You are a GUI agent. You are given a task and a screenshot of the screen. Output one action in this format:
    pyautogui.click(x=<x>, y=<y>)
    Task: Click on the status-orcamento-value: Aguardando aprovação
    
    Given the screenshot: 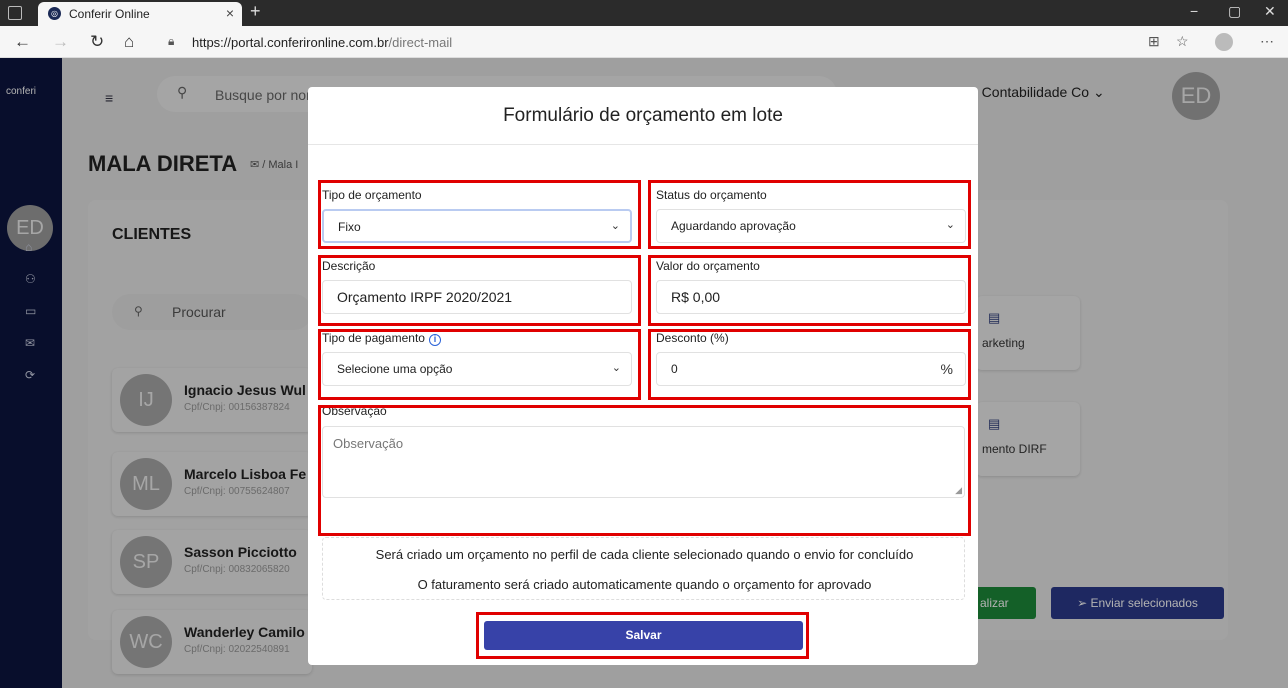 What is the action you would take?
    pyautogui.click(x=733, y=226)
    